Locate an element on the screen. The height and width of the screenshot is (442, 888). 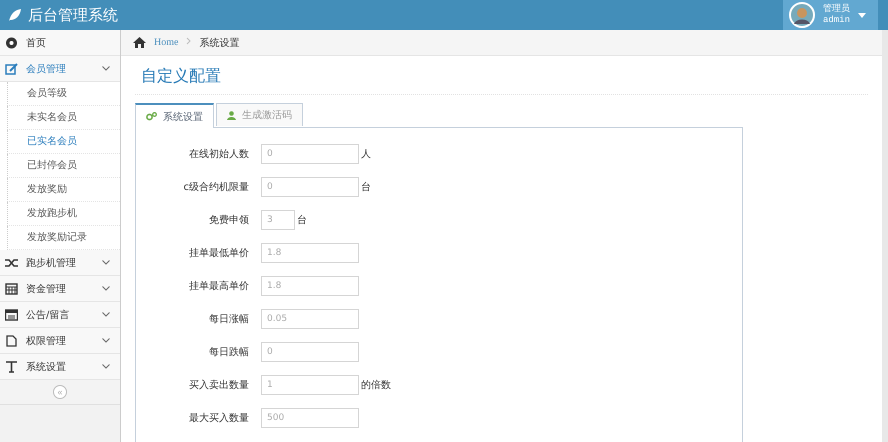
collapse-button: « is located at coordinates (60, 392).